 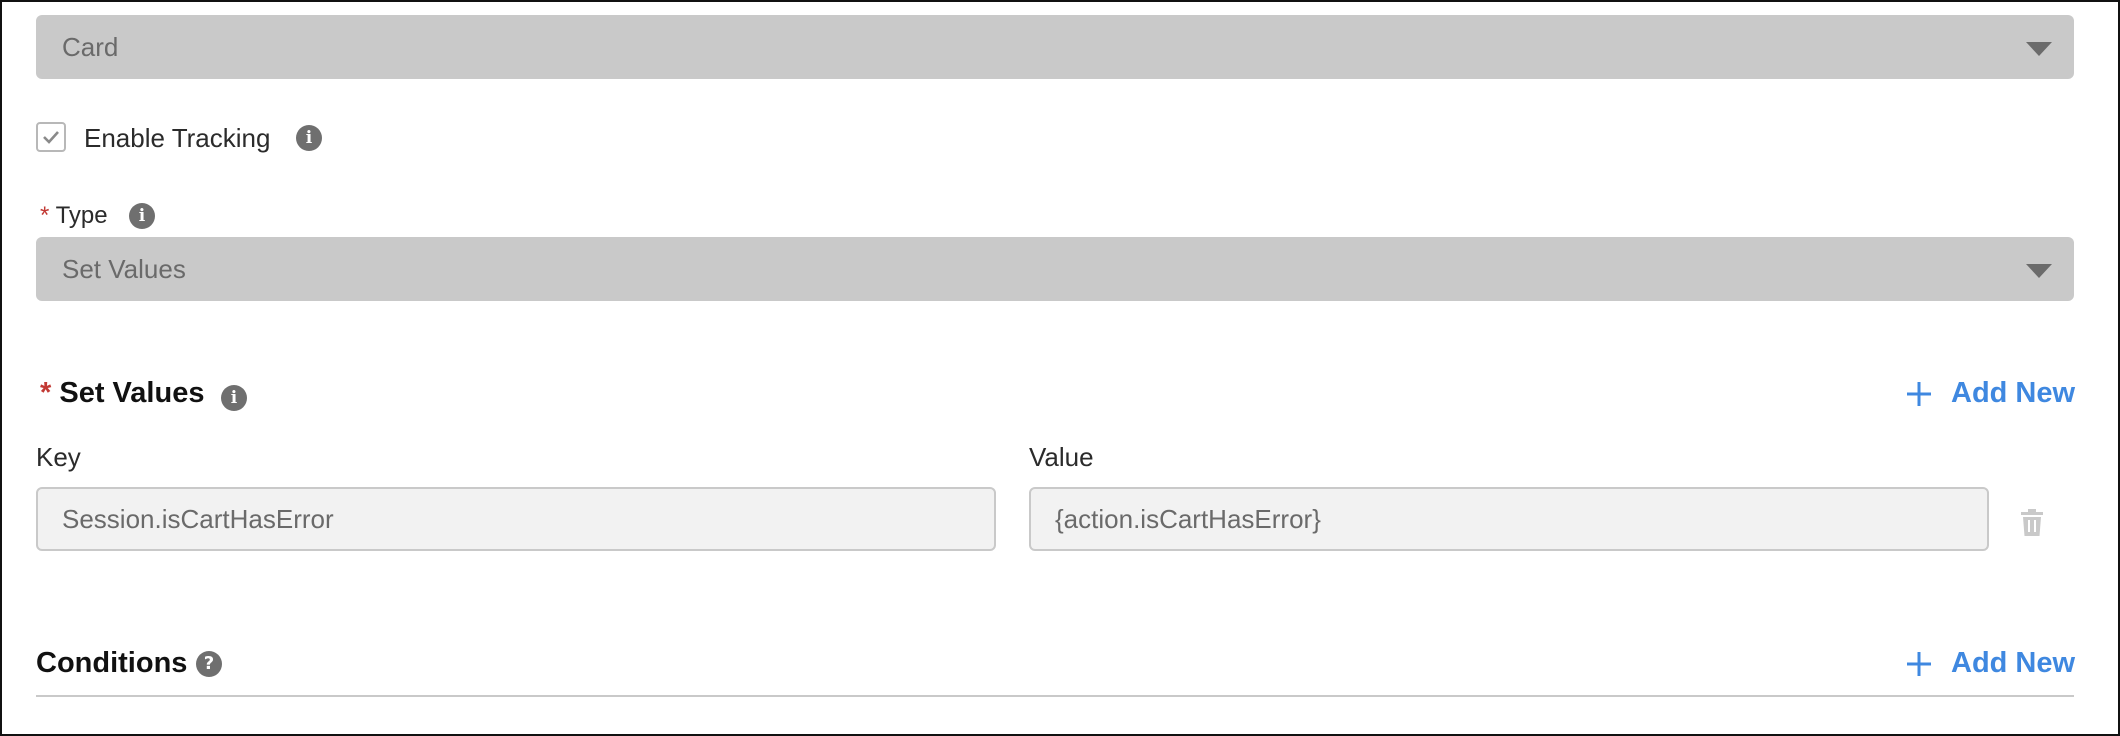 I want to click on set-values-title: * Set Values, so click(x=122, y=393).